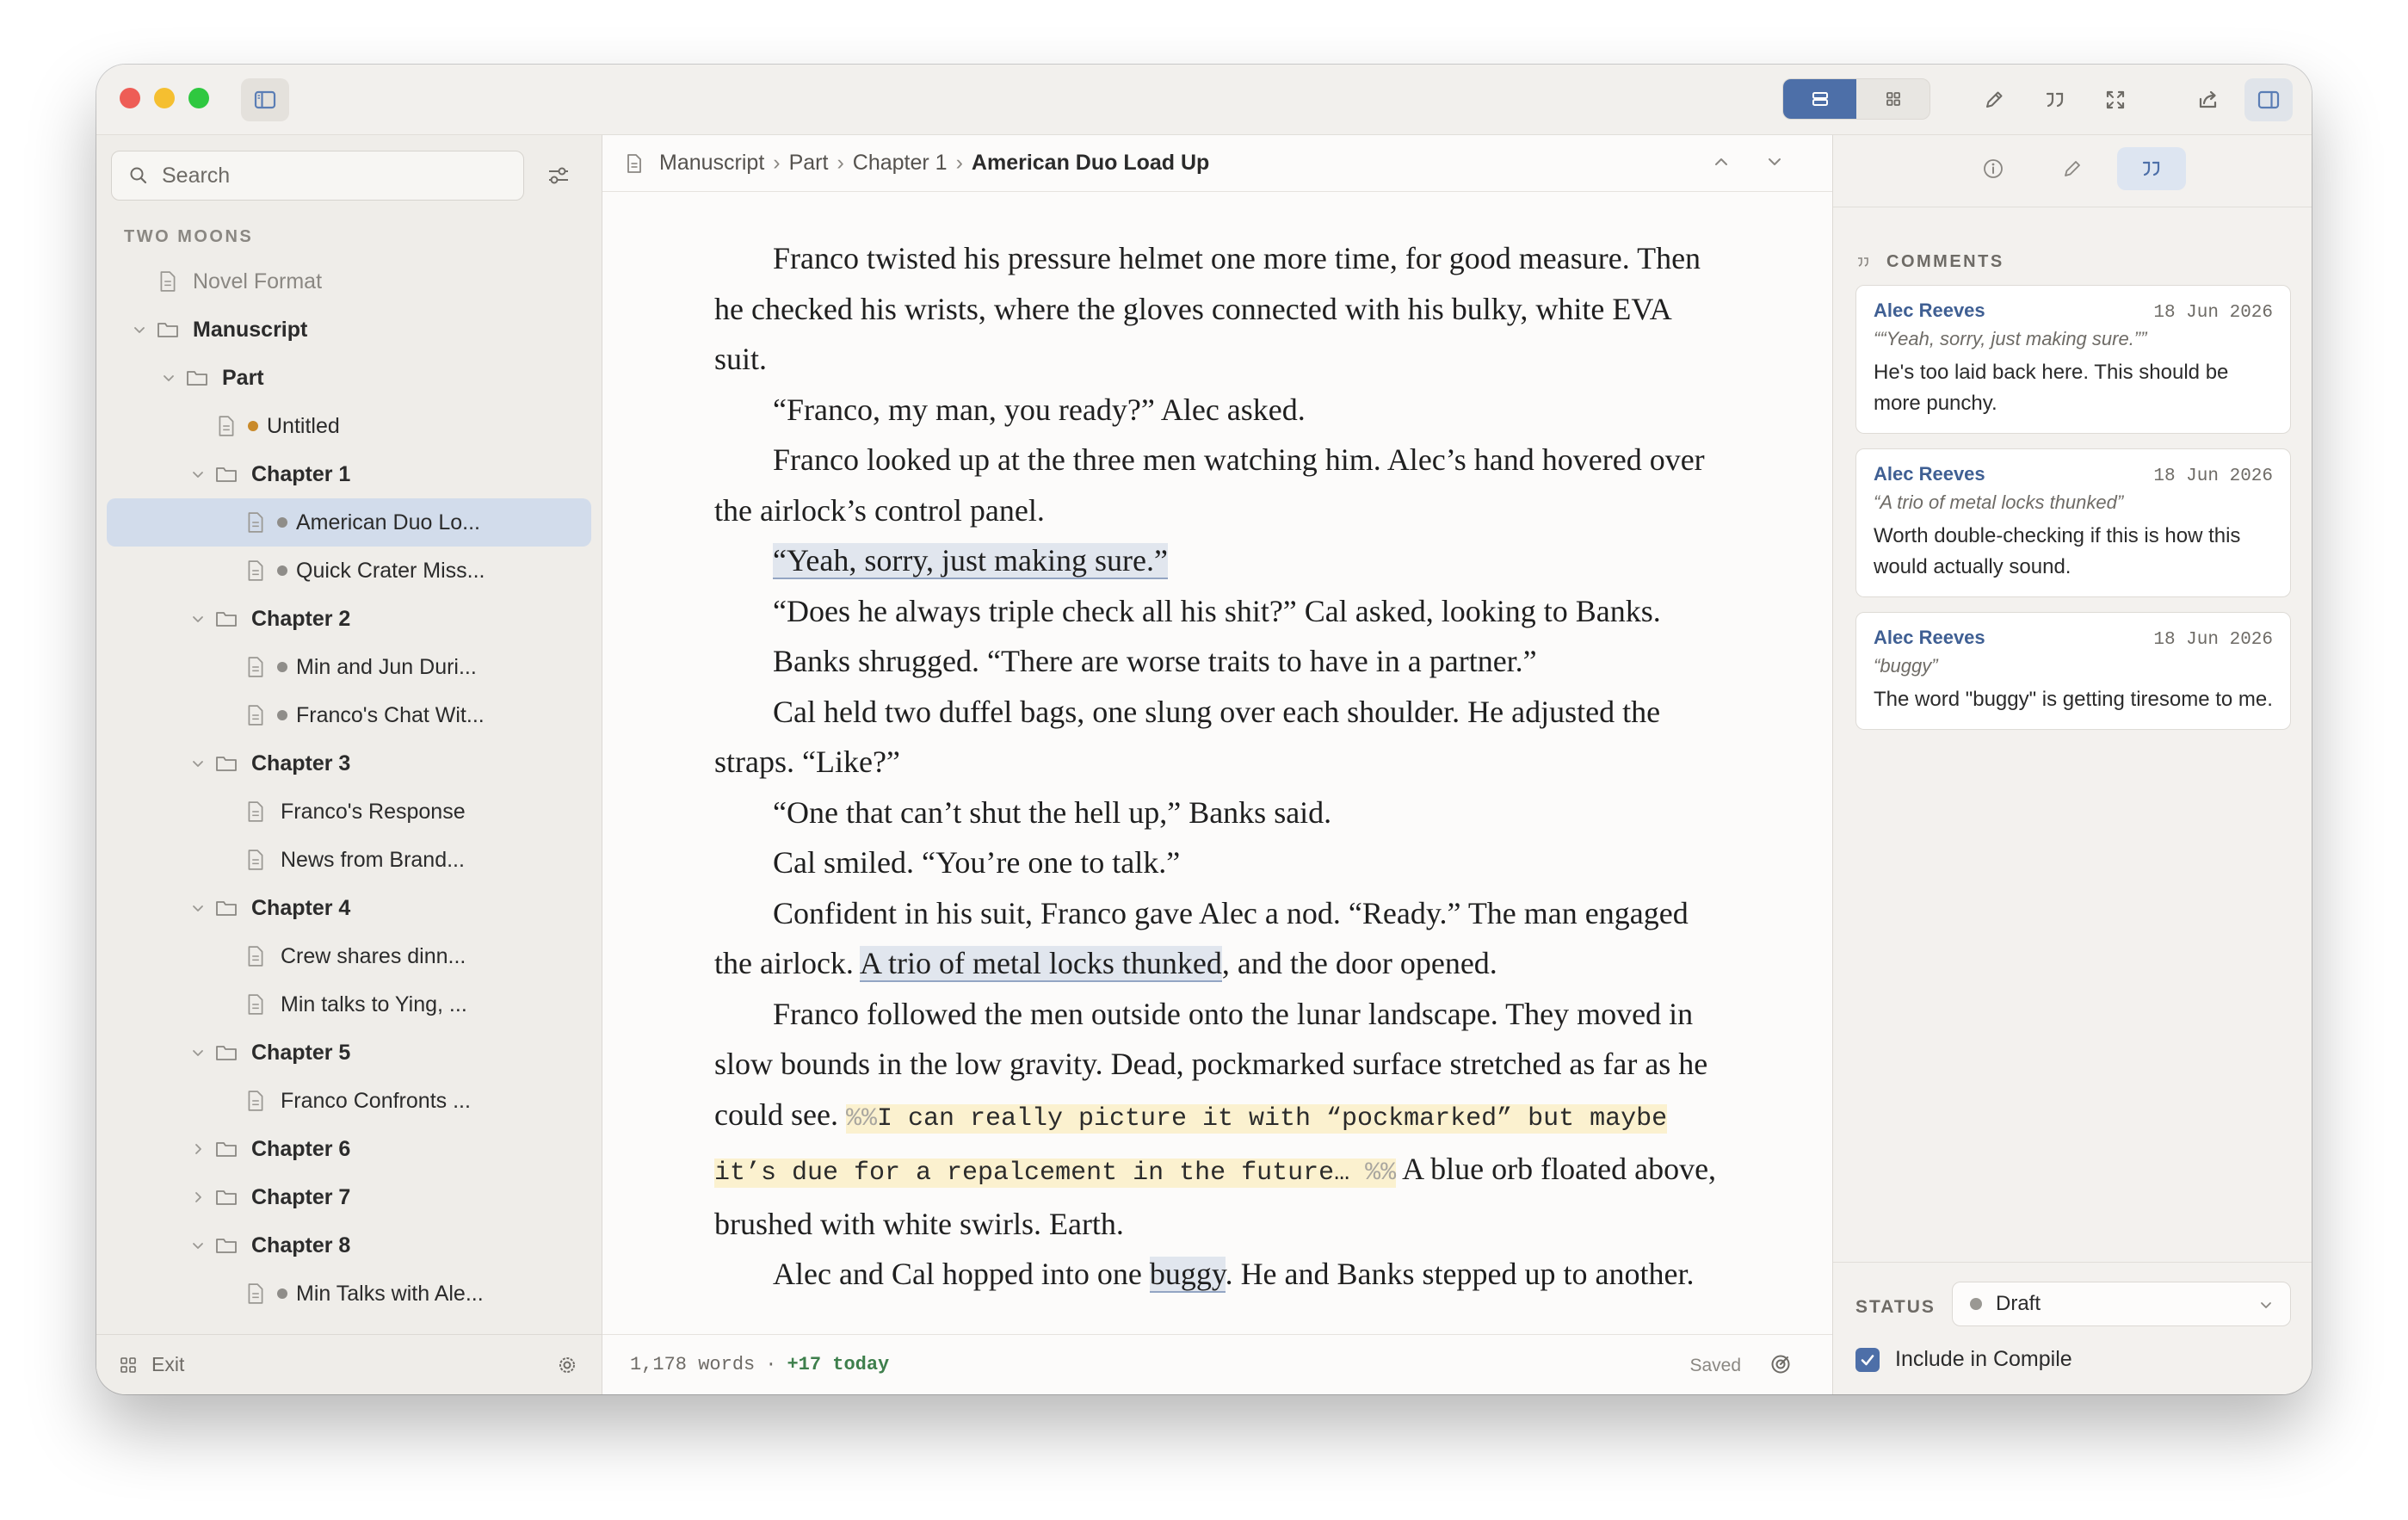 Image resolution: width=2408 pixels, height=1520 pixels. What do you see at coordinates (558, 175) in the screenshot?
I see `filter-icon` at bounding box center [558, 175].